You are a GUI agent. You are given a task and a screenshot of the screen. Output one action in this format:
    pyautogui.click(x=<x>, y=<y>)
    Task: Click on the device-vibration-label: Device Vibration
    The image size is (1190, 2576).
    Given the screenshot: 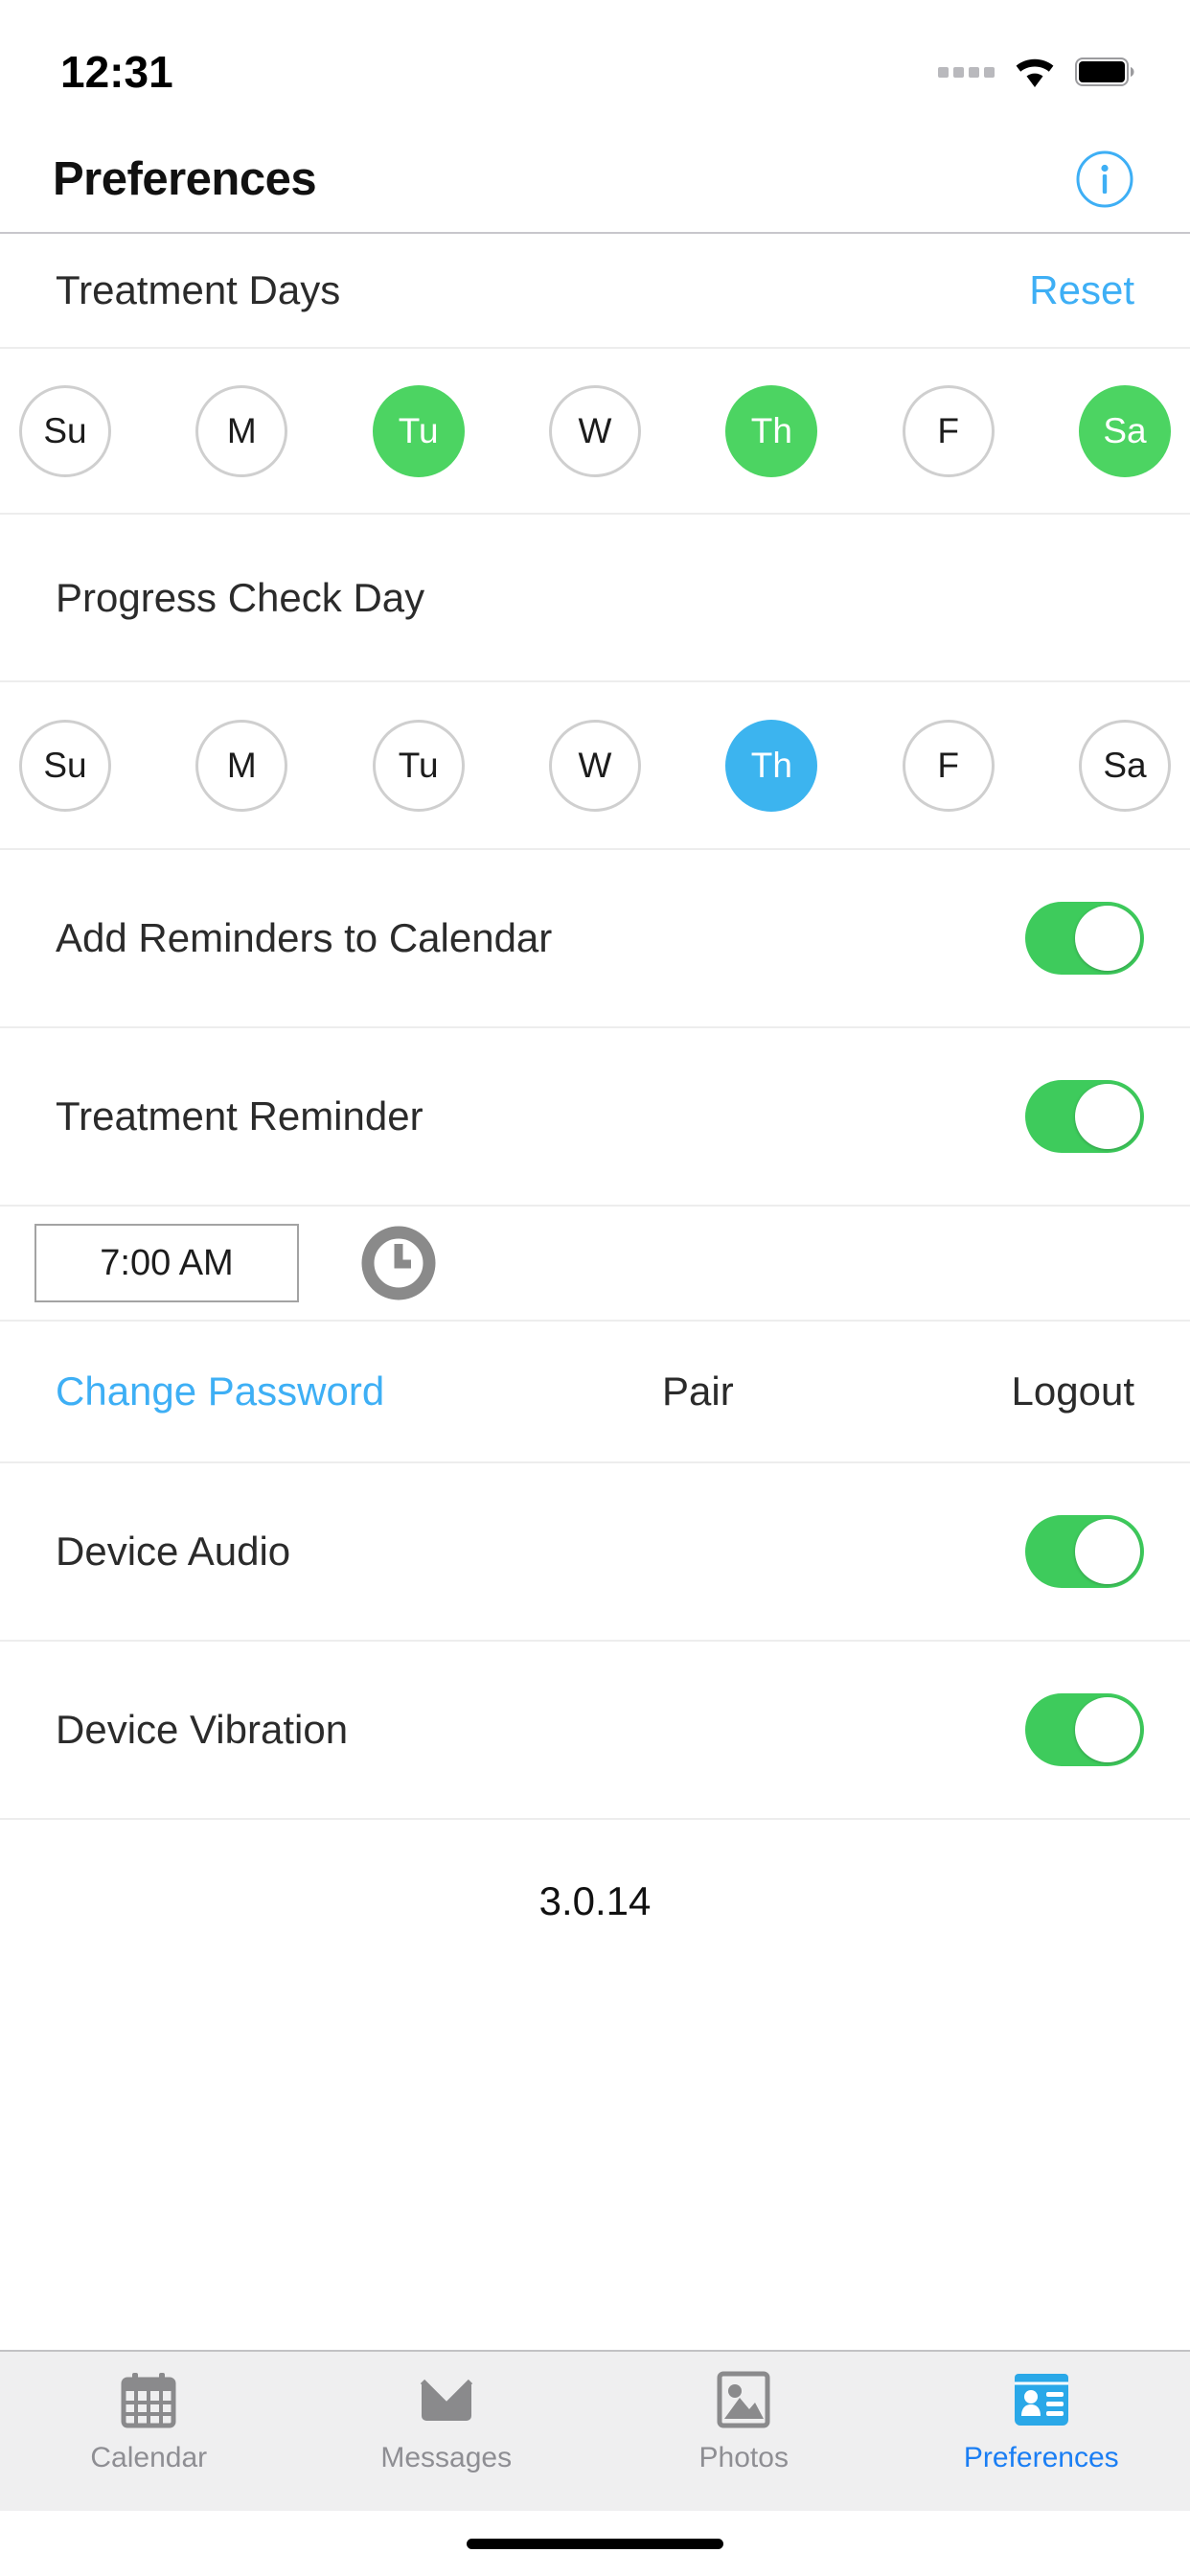 What is the action you would take?
    pyautogui.click(x=203, y=1729)
    